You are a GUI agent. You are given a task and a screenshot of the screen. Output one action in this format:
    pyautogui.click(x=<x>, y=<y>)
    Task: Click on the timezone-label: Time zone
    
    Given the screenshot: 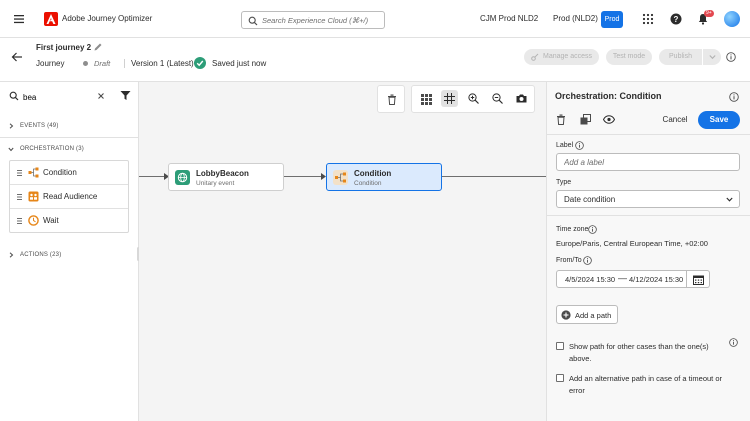 What is the action you would take?
    pyautogui.click(x=572, y=229)
    